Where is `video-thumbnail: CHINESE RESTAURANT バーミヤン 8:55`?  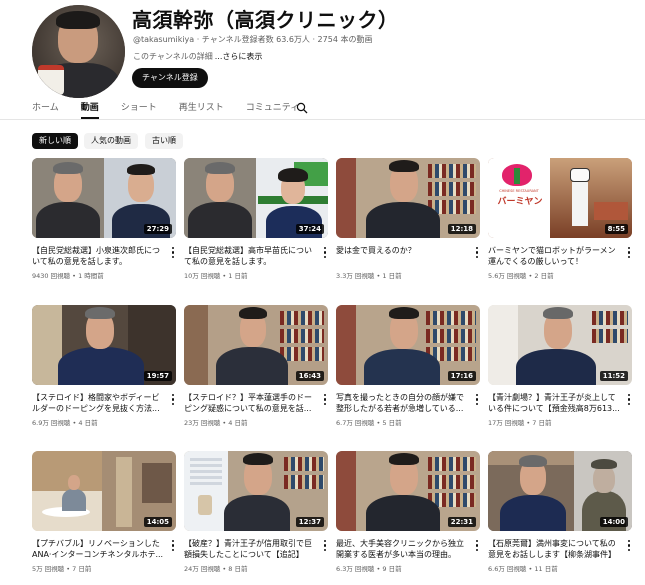 video-thumbnail: CHINESE RESTAURANT バーミヤン 8:55 is located at coordinates (560, 198).